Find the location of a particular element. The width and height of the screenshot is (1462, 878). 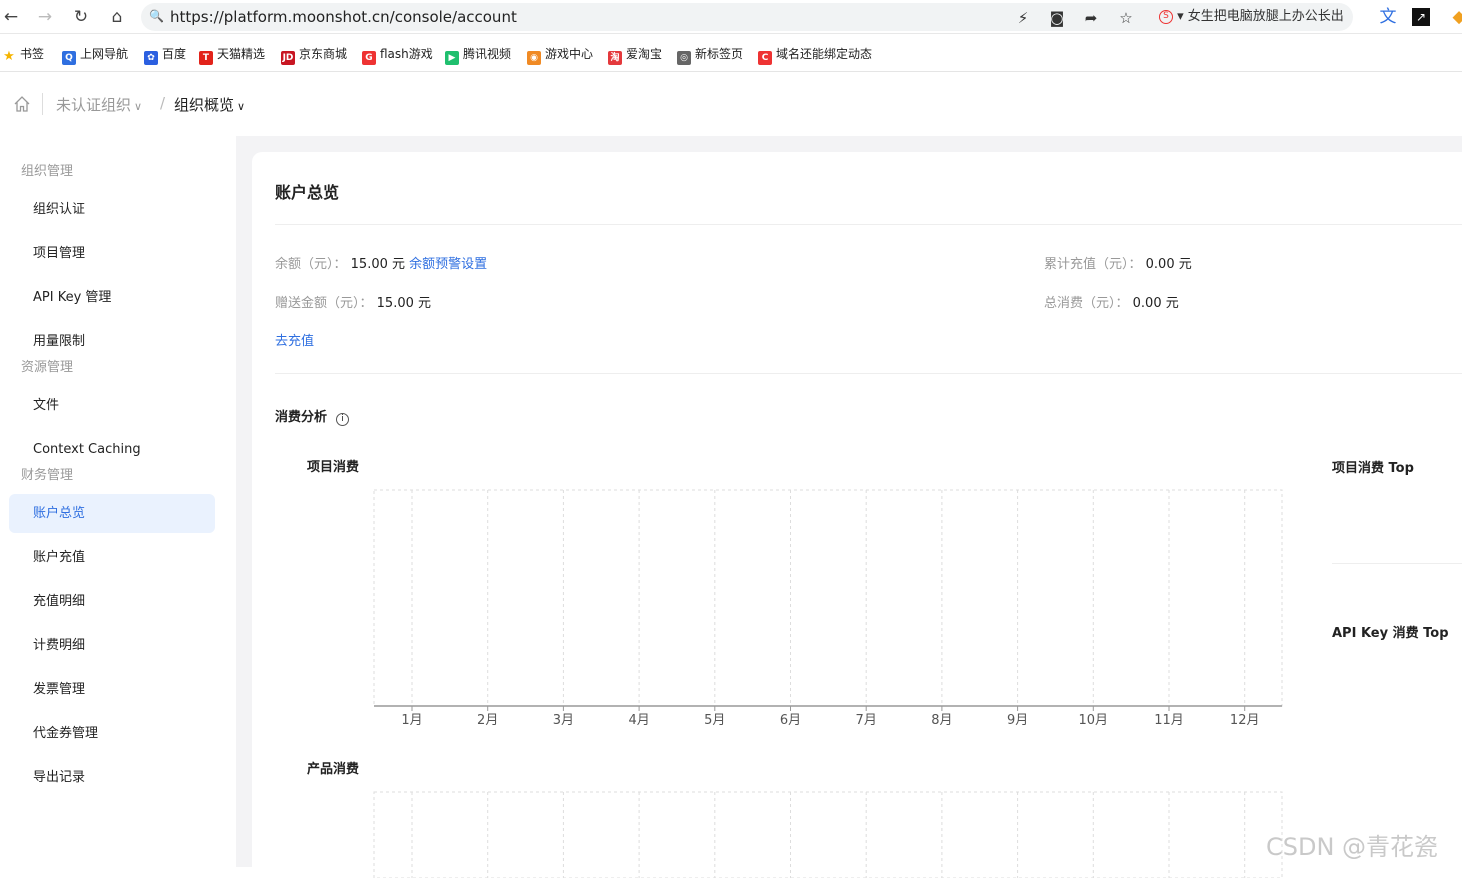

sidebar-item: 计费明细 is located at coordinates (112, 645).